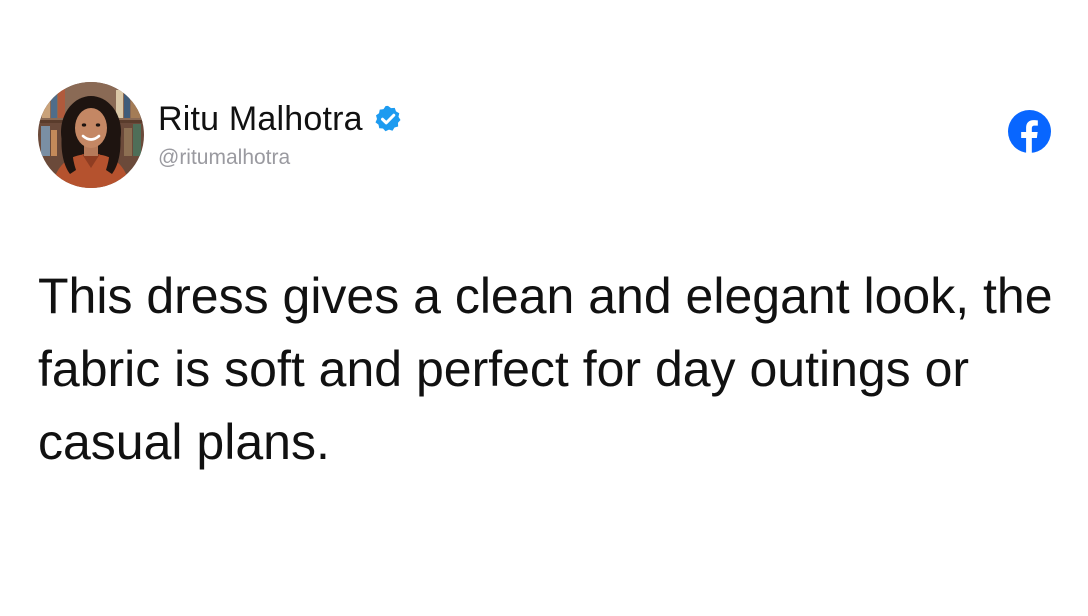 The height and width of the screenshot is (616, 1088). What do you see at coordinates (260, 119) in the screenshot?
I see `author-name: Ritu Malhotra` at bounding box center [260, 119].